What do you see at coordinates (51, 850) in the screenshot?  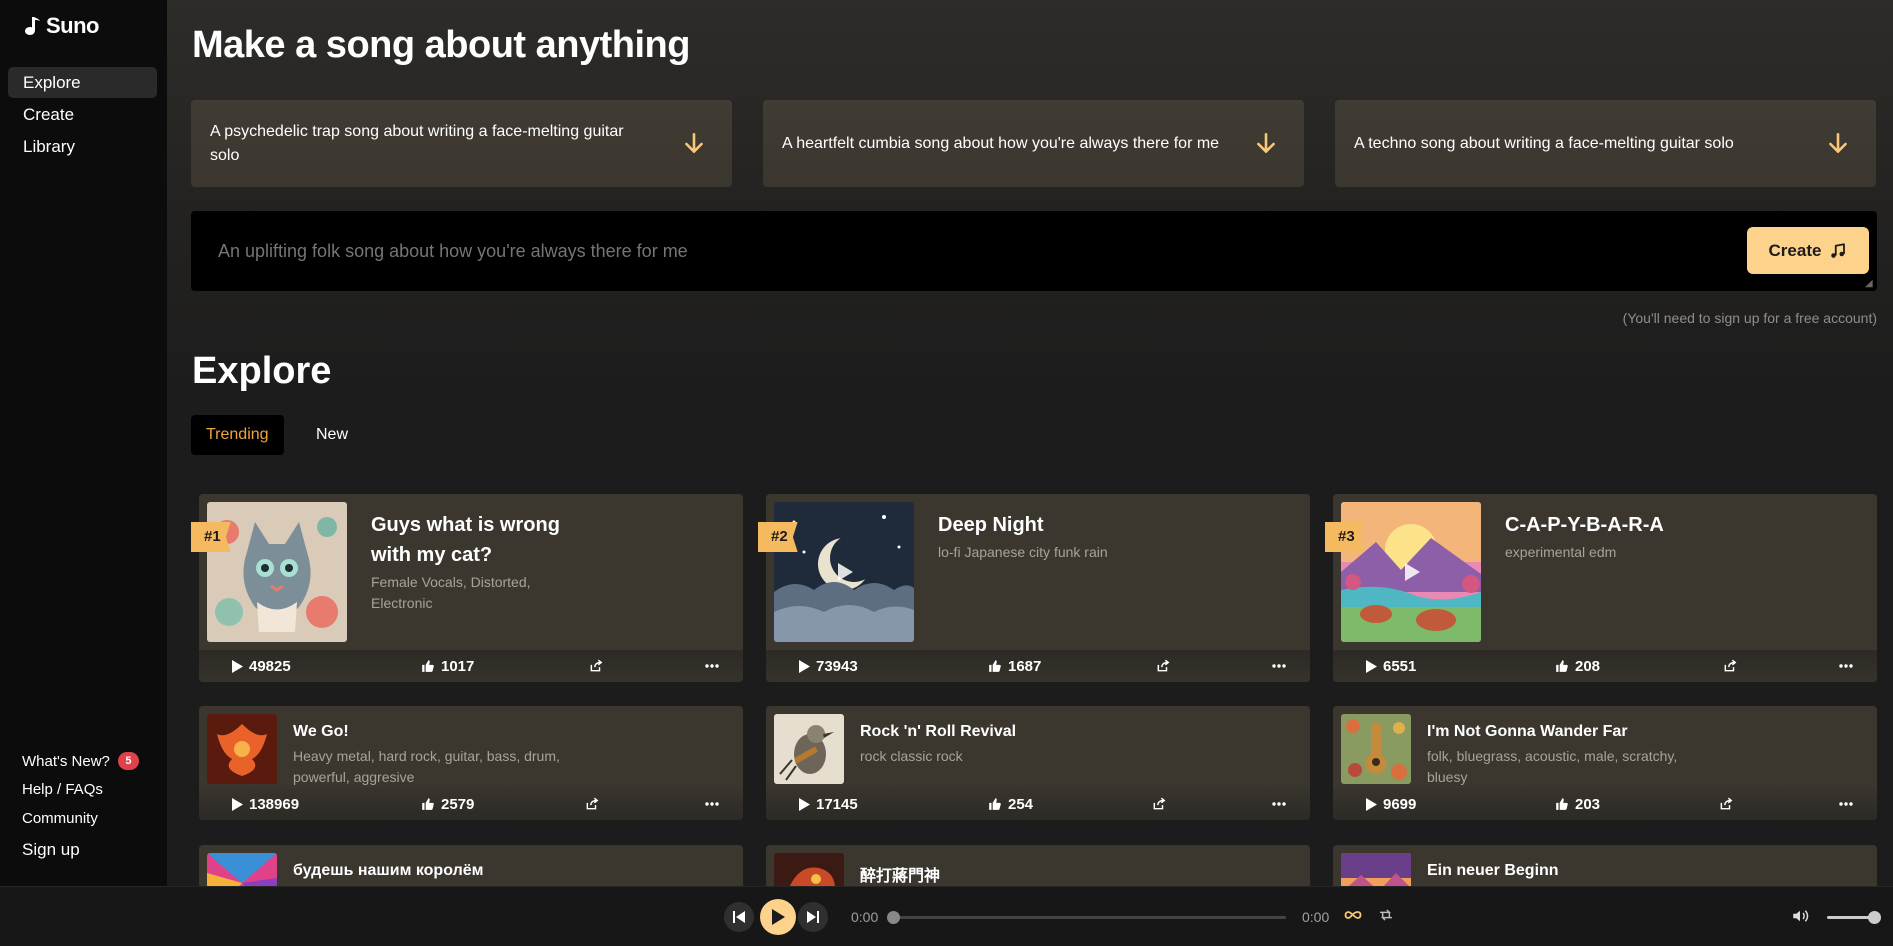 I see `sign-up-link: Sign up` at bounding box center [51, 850].